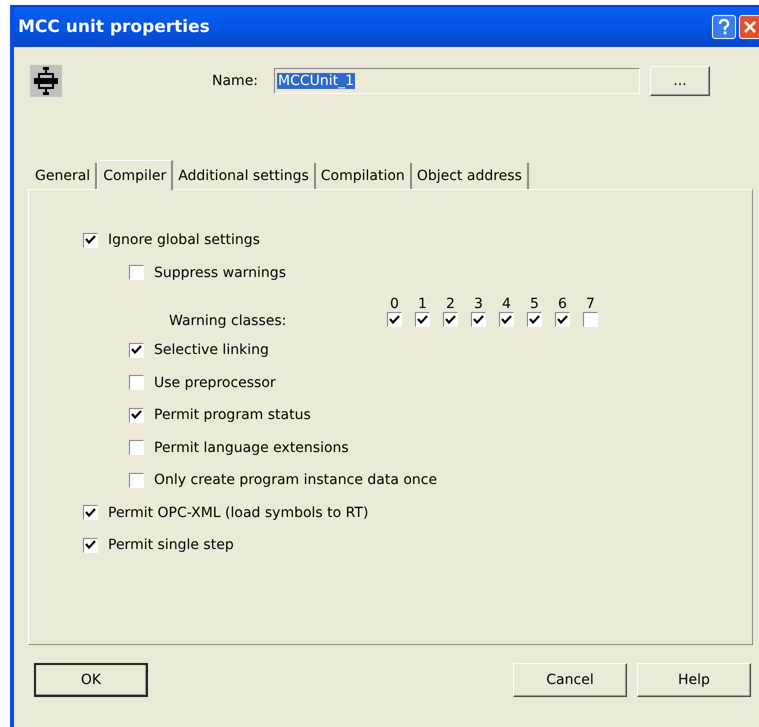 The width and height of the screenshot is (759, 727). Describe the element at coordinates (46, 81) in the screenshot. I see `unit-icon` at that location.